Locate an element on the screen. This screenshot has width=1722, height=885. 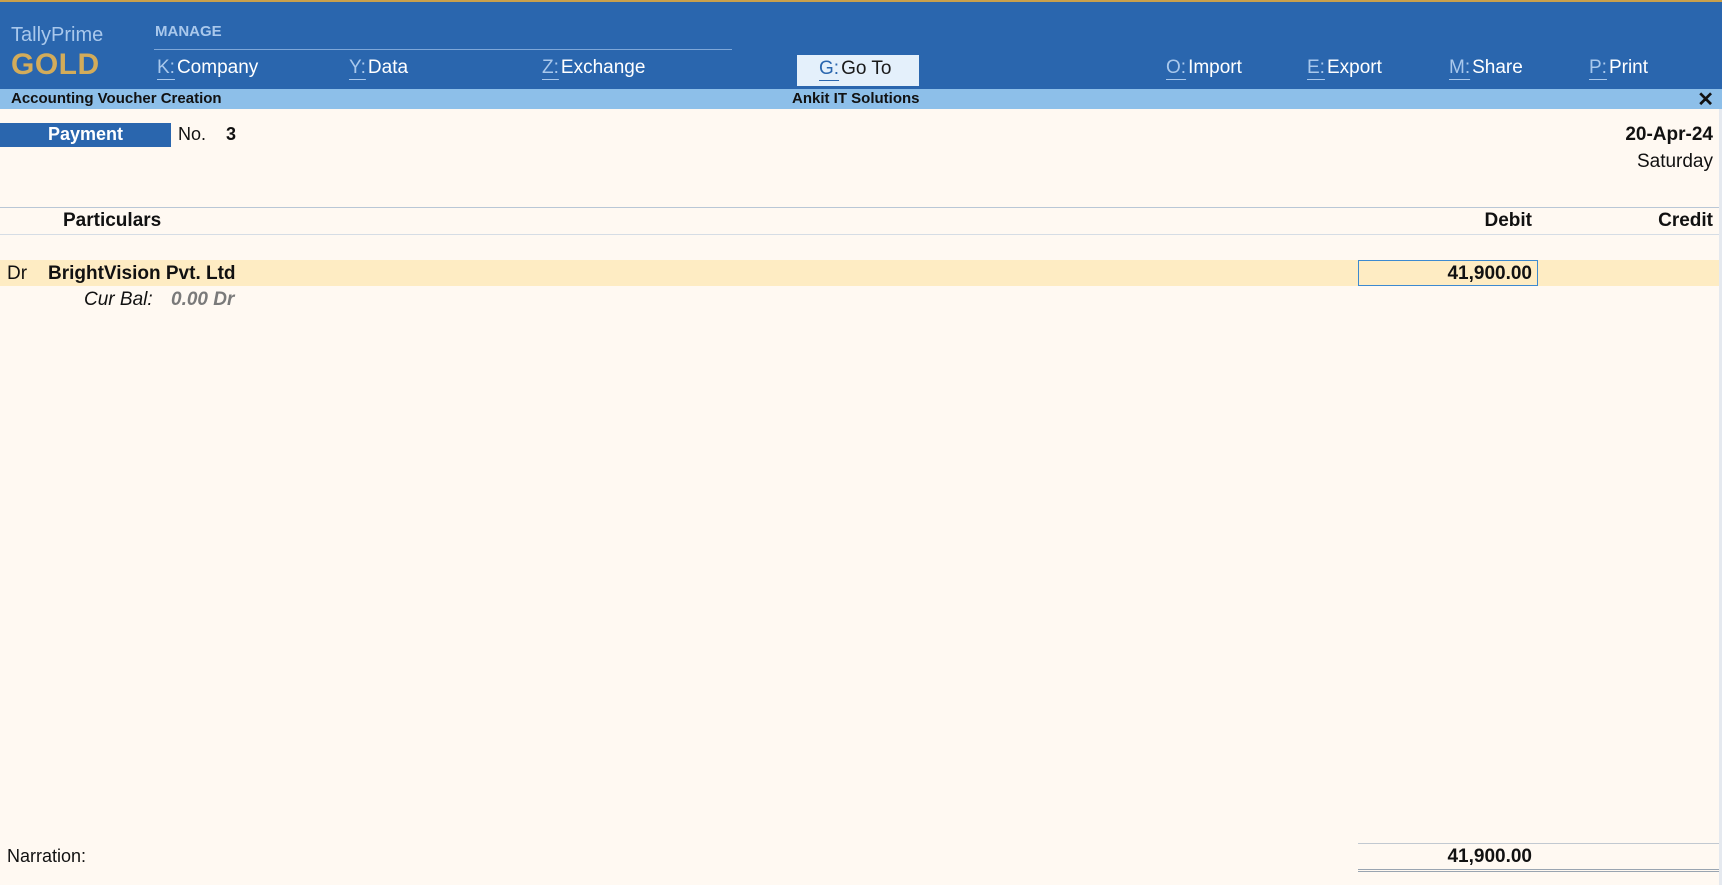
company-name: Ankit IT Solutions is located at coordinates (856, 98).